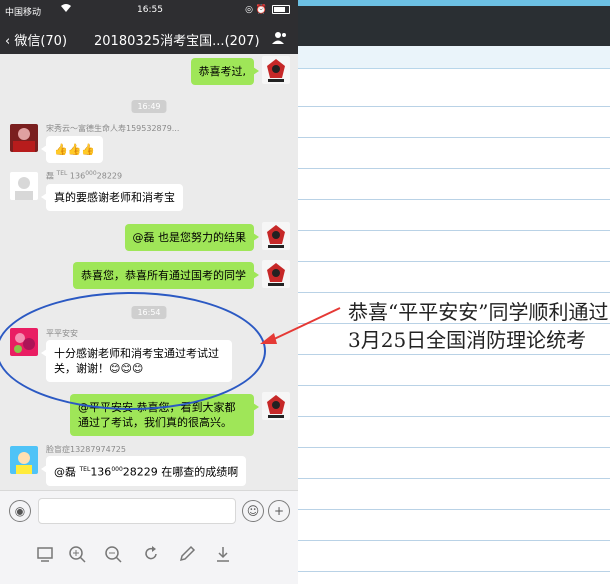 The height and width of the screenshot is (584, 610). Describe the element at coordinates (45, 554) in the screenshot. I see `screen-icon` at that location.